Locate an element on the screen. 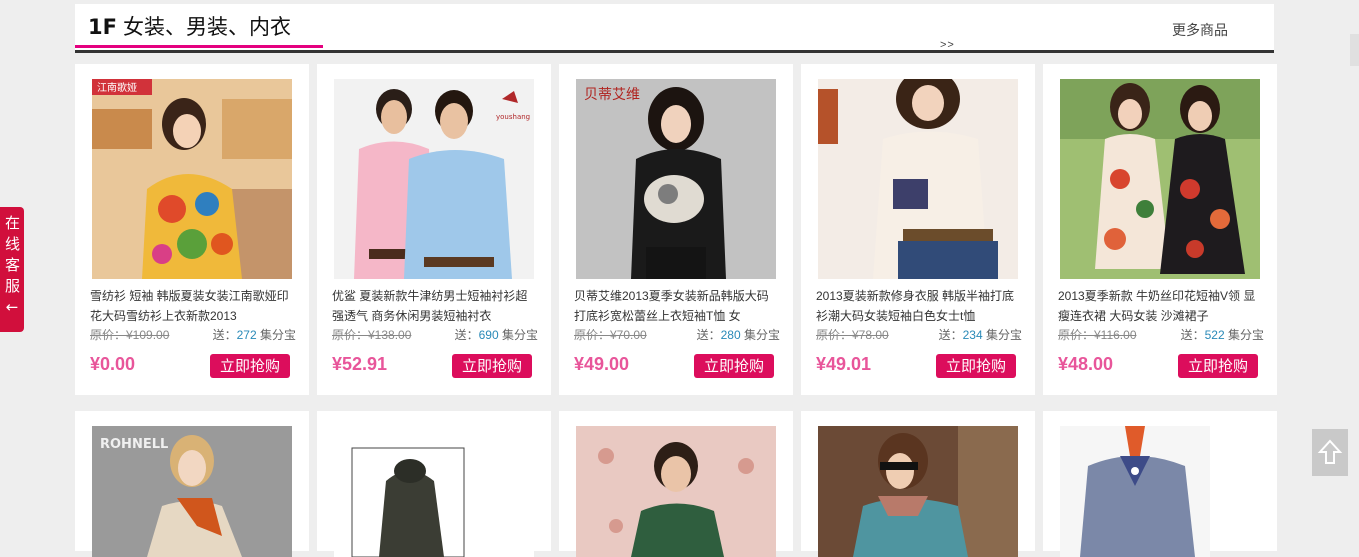 This screenshot has height=557, width=1359. svg-text: 江南歌娅 is located at coordinates (117, 87).